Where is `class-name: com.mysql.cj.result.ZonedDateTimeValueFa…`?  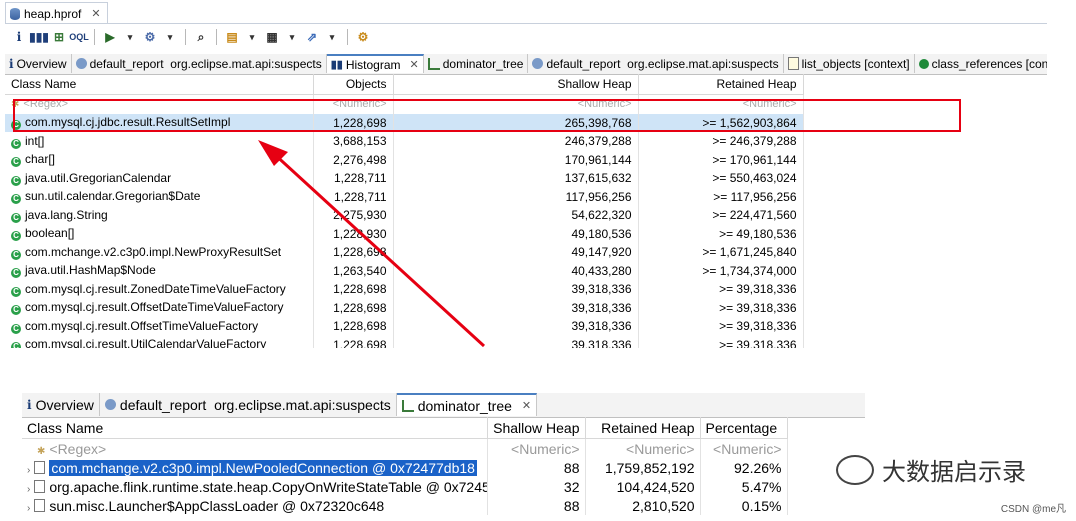 class-name: com.mysql.cj.result.ZonedDateTimeValueFa… is located at coordinates (155, 288).